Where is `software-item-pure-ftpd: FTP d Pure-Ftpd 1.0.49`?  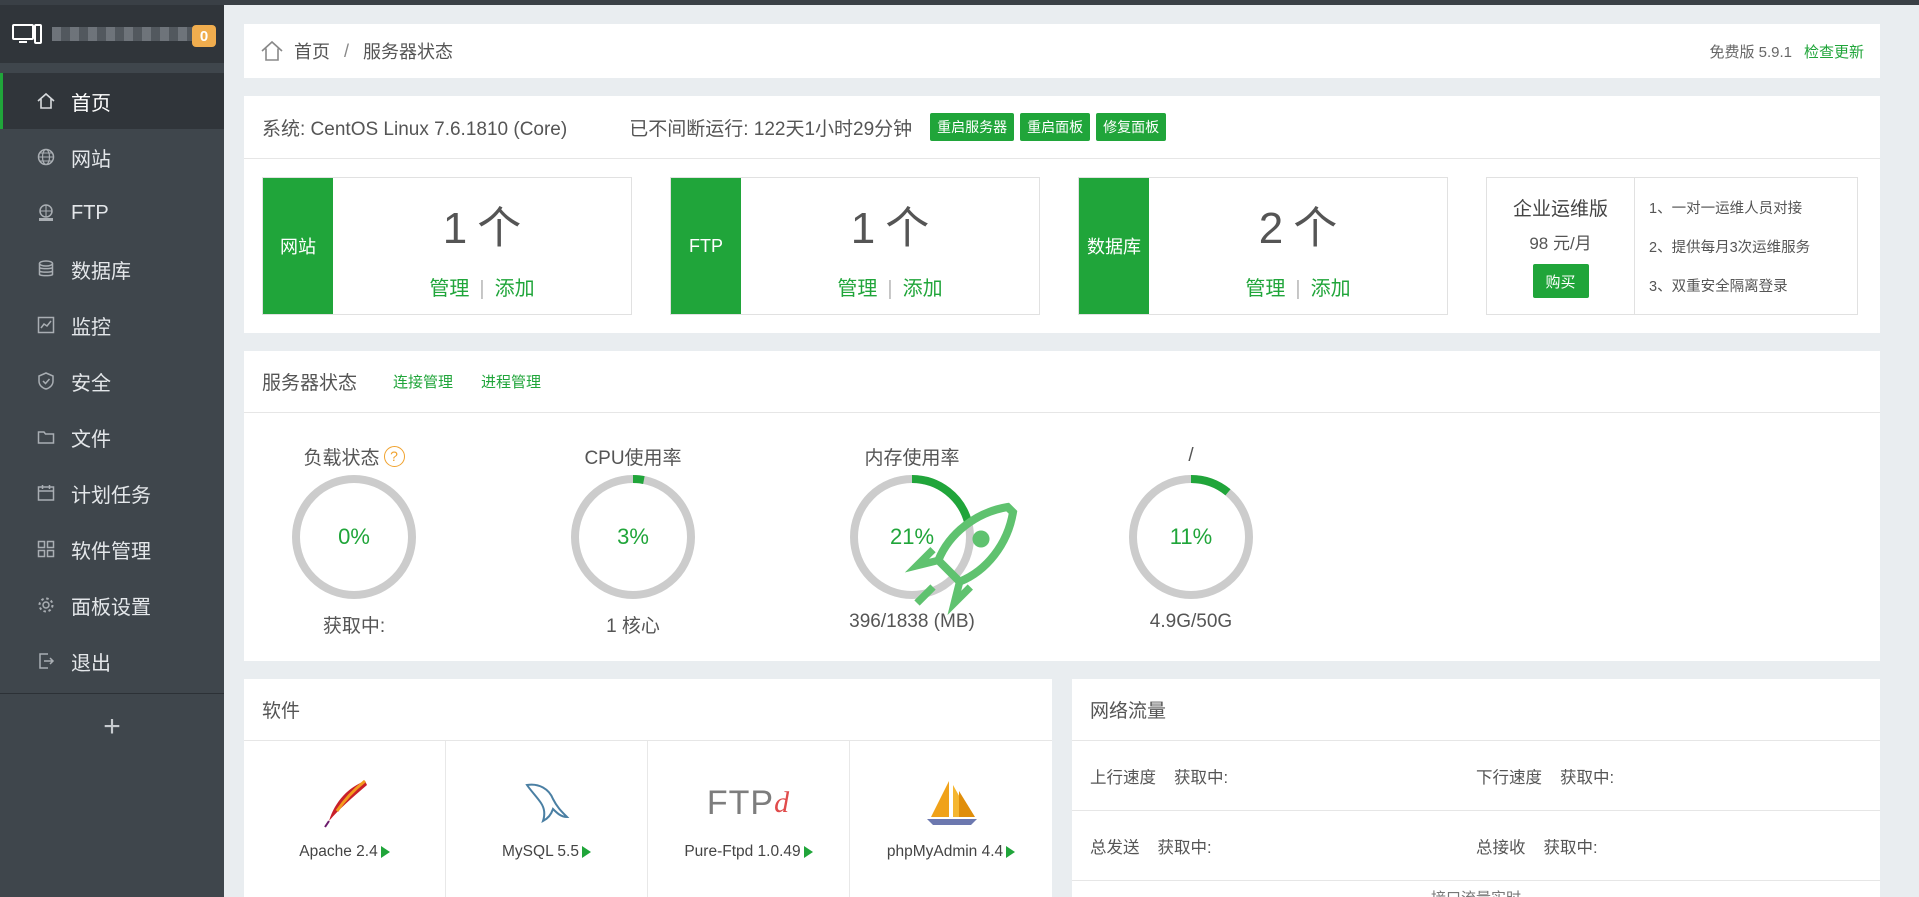 software-item-pure-ftpd: FTP d Pure-Ftpd 1.0.49 is located at coordinates (749, 819).